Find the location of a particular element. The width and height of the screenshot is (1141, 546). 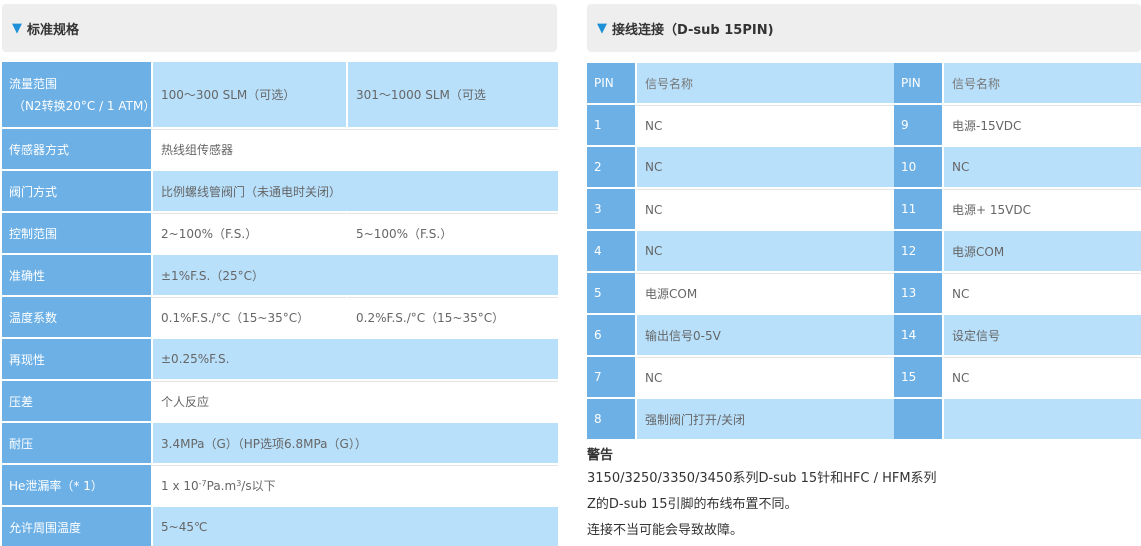

pin-row: 6 输出信号0-5V 14 设定信号 is located at coordinates (864, 336).